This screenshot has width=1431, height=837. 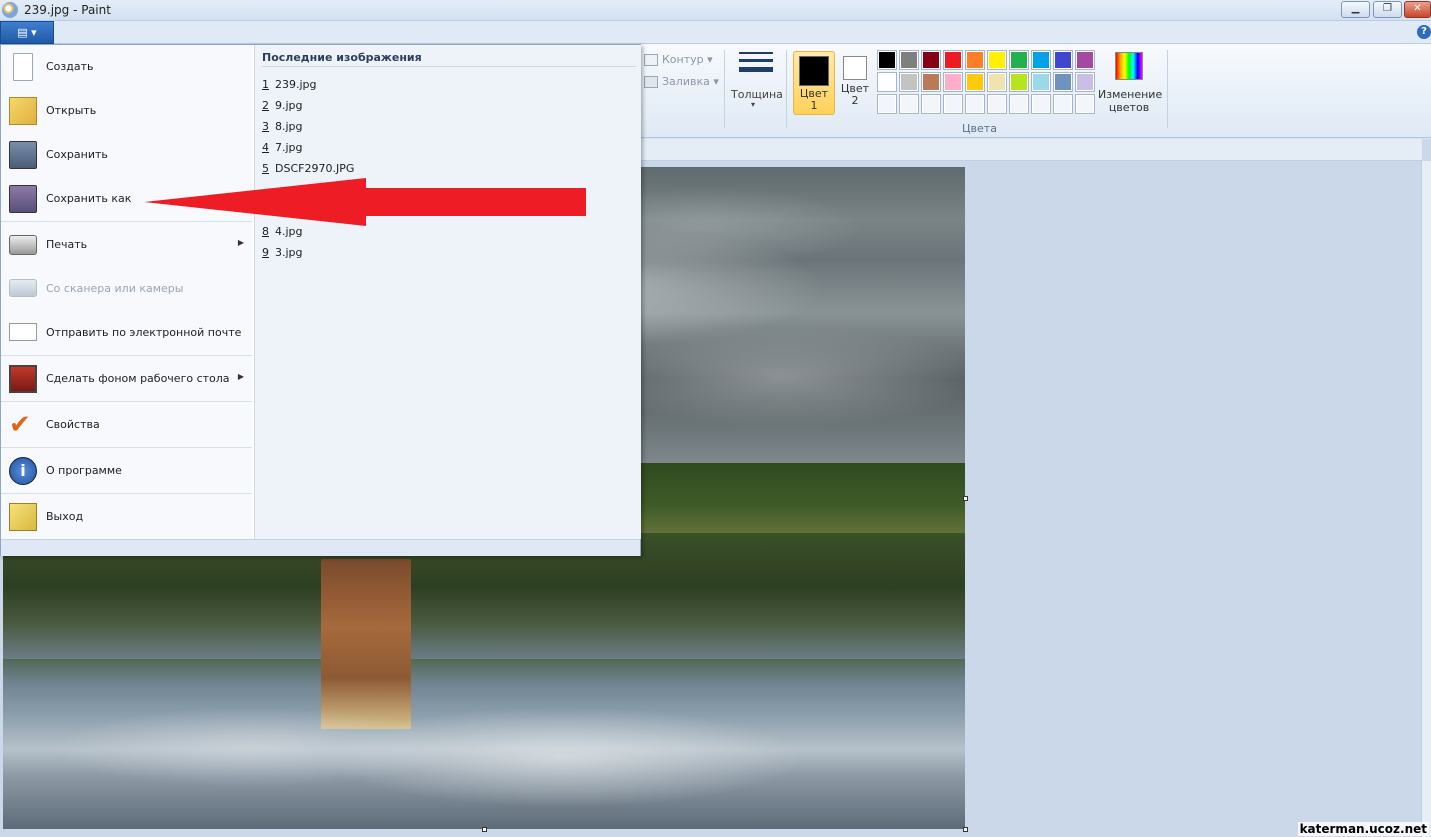 What do you see at coordinates (23, 332) in the screenshot?
I see `email-icon` at bounding box center [23, 332].